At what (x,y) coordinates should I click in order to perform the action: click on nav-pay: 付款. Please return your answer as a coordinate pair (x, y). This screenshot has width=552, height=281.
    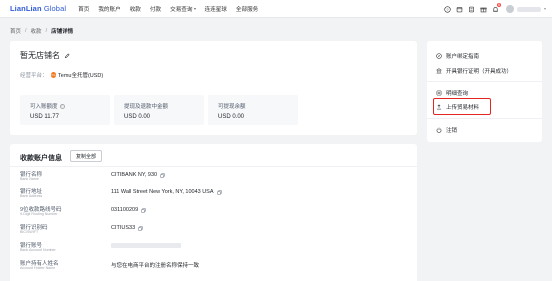
    Looking at the image, I should click on (155, 9).